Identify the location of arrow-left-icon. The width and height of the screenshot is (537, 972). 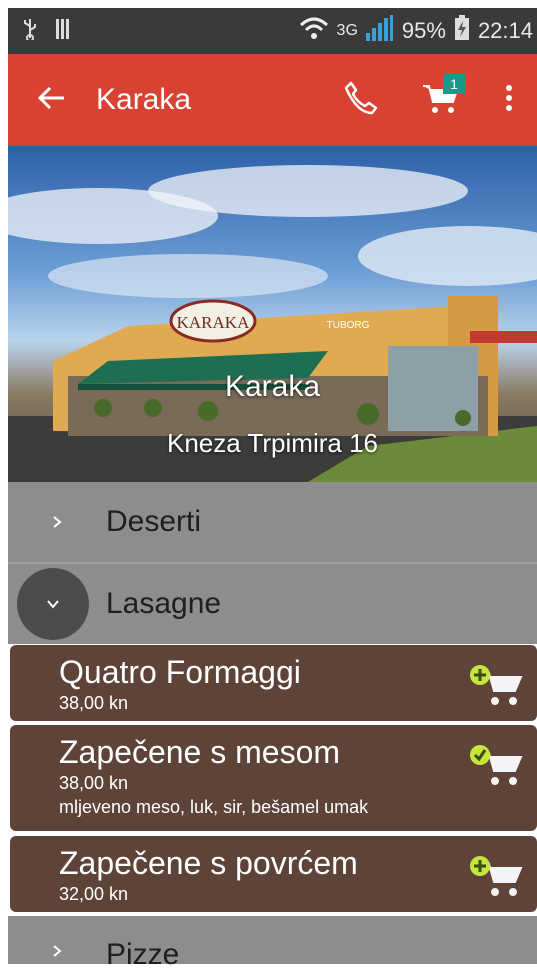
(51, 100).